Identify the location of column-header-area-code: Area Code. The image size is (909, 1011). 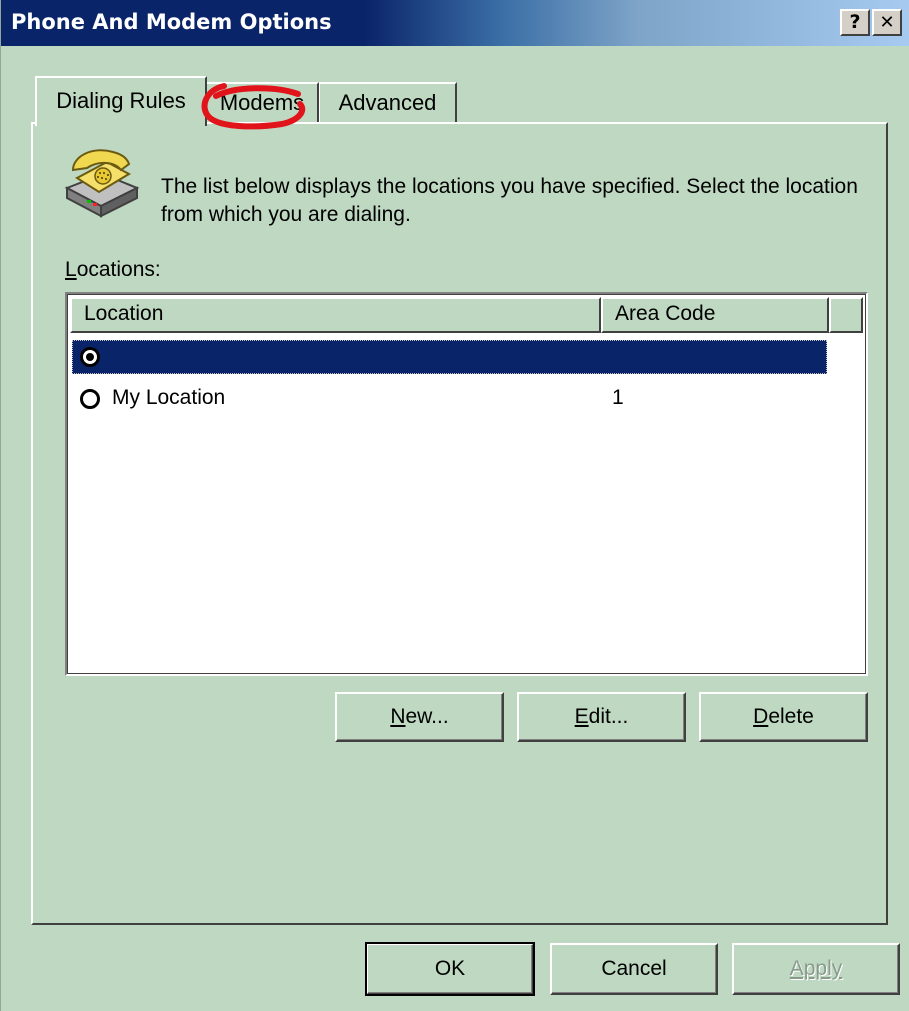
(715, 315).